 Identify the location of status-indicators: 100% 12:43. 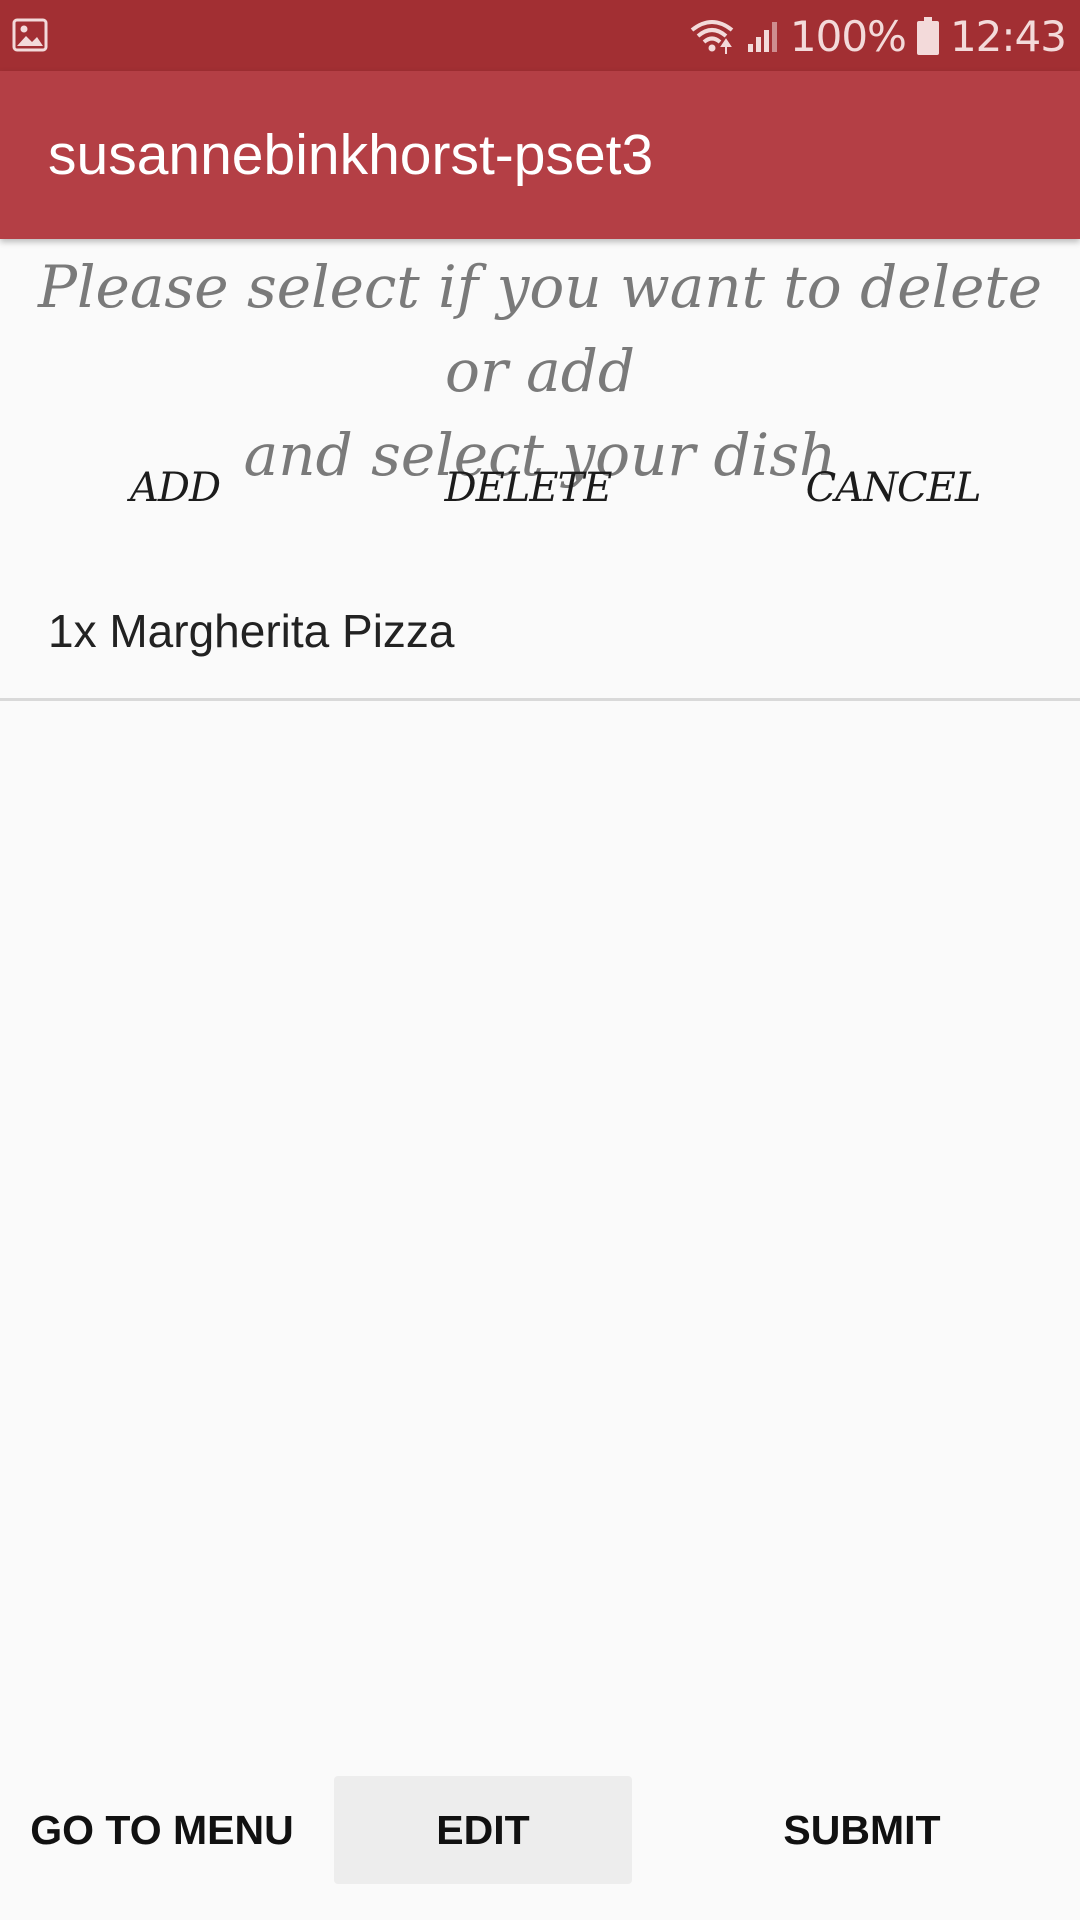
(877, 36).